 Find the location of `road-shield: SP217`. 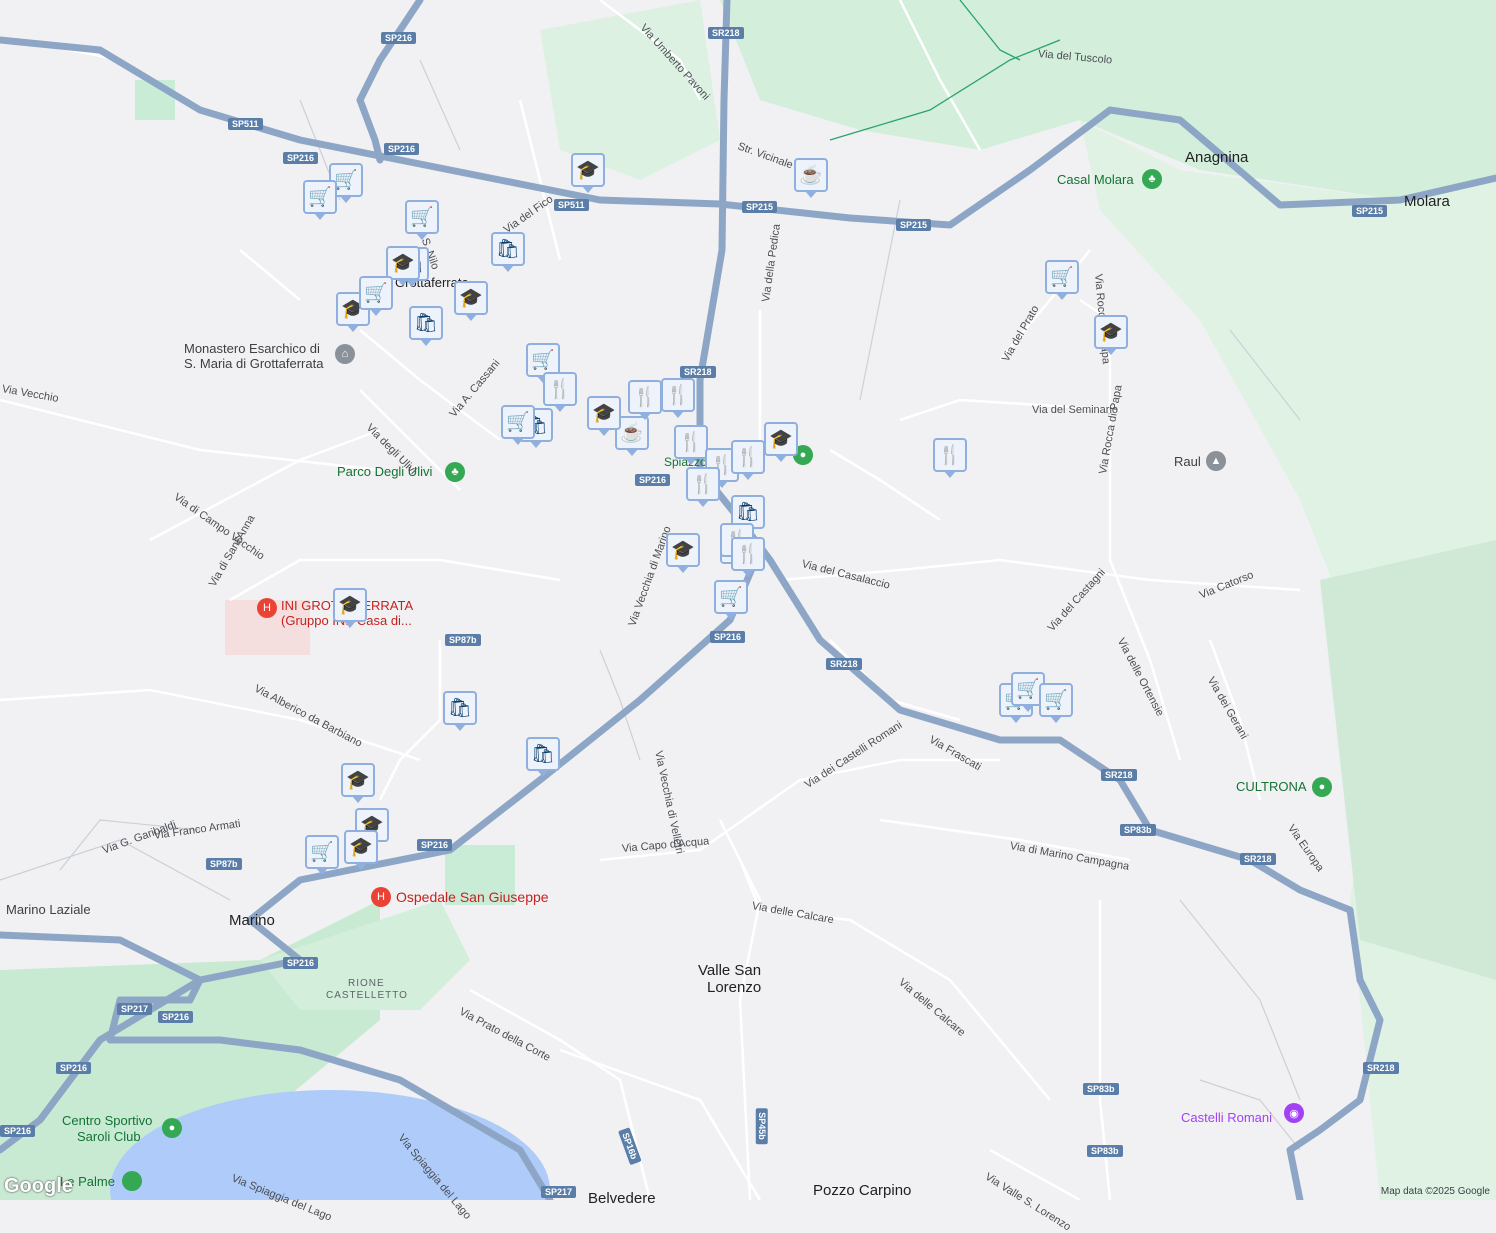

road-shield: SP217 is located at coordinates (135, 1009).